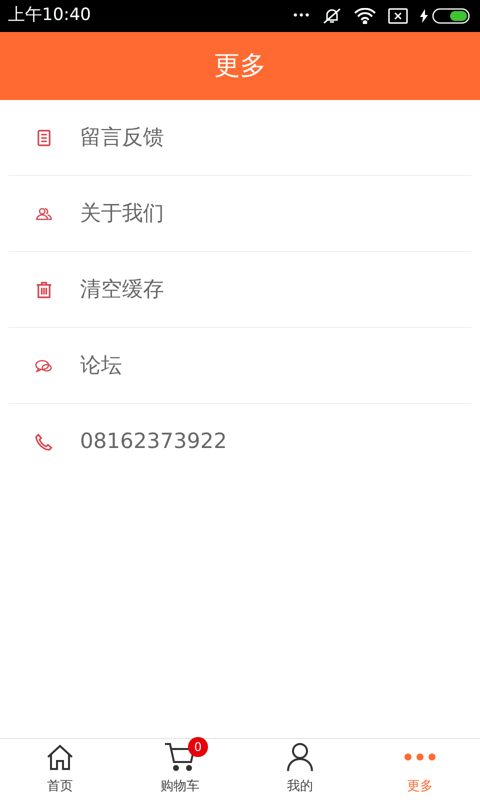 The image size is (480, 800). I want to click on charging-icon, so click(424, 16).